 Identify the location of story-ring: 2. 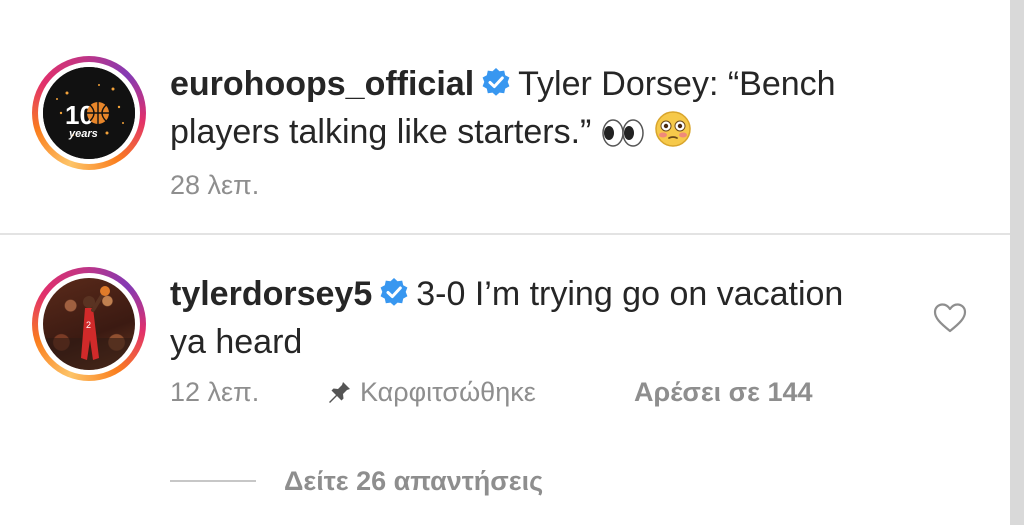
(89, 324).